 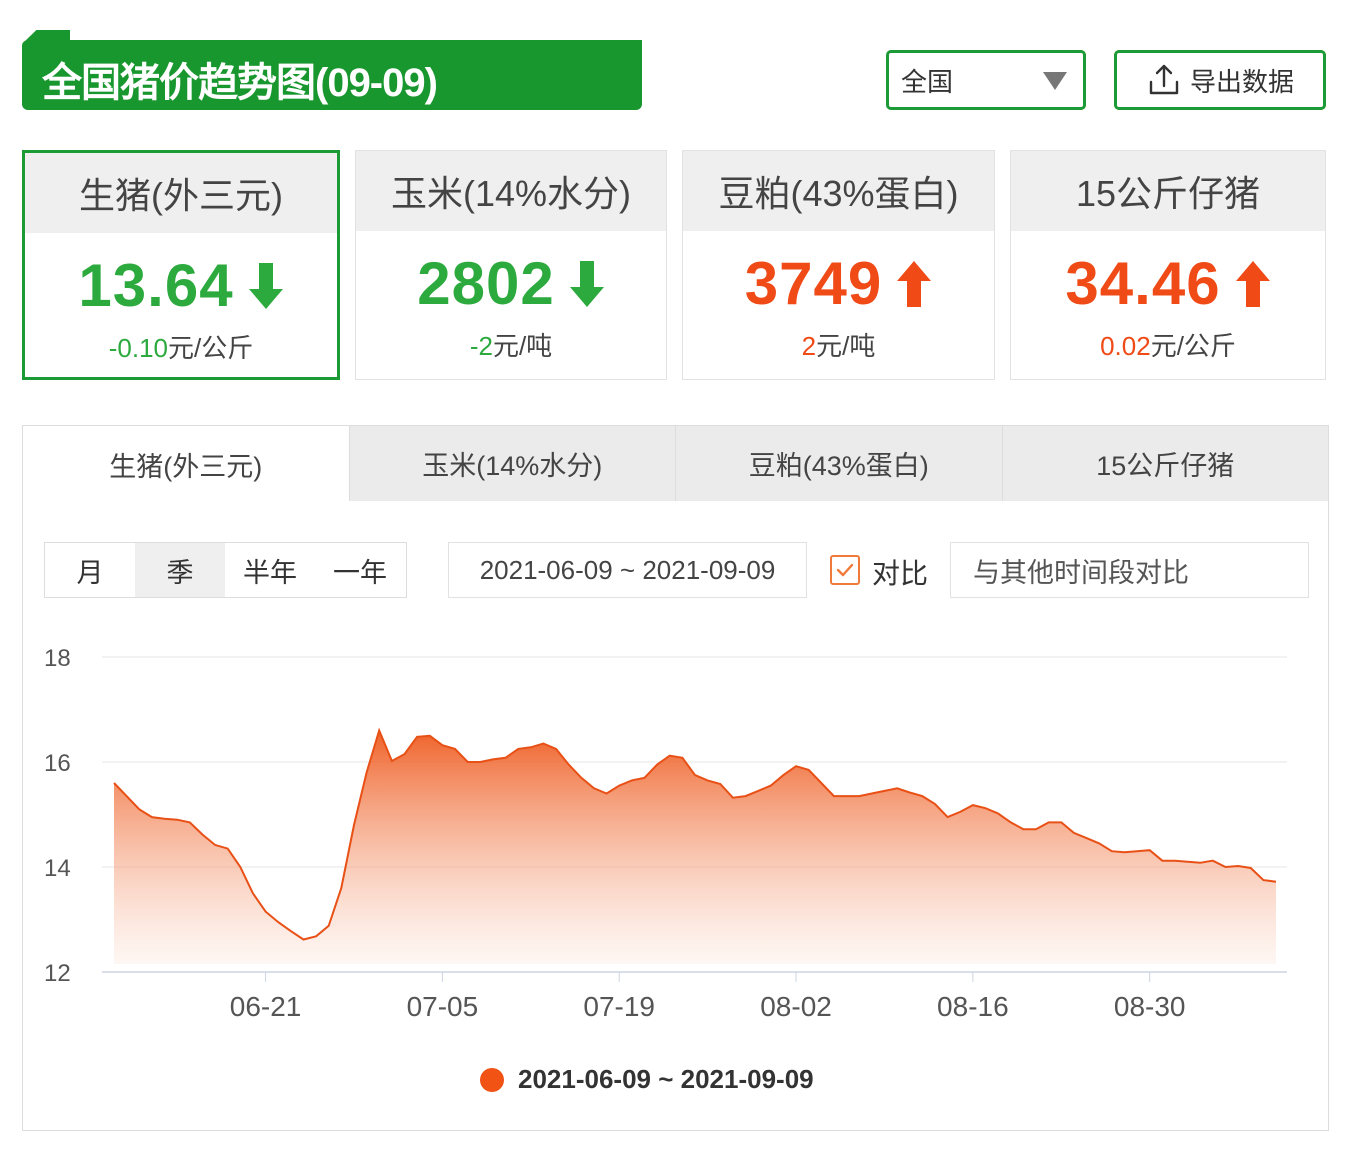 What do you see at coordinates (492, 1079) in the screenshot?
I see `legend-marker` at bounding box center [492, 1079].